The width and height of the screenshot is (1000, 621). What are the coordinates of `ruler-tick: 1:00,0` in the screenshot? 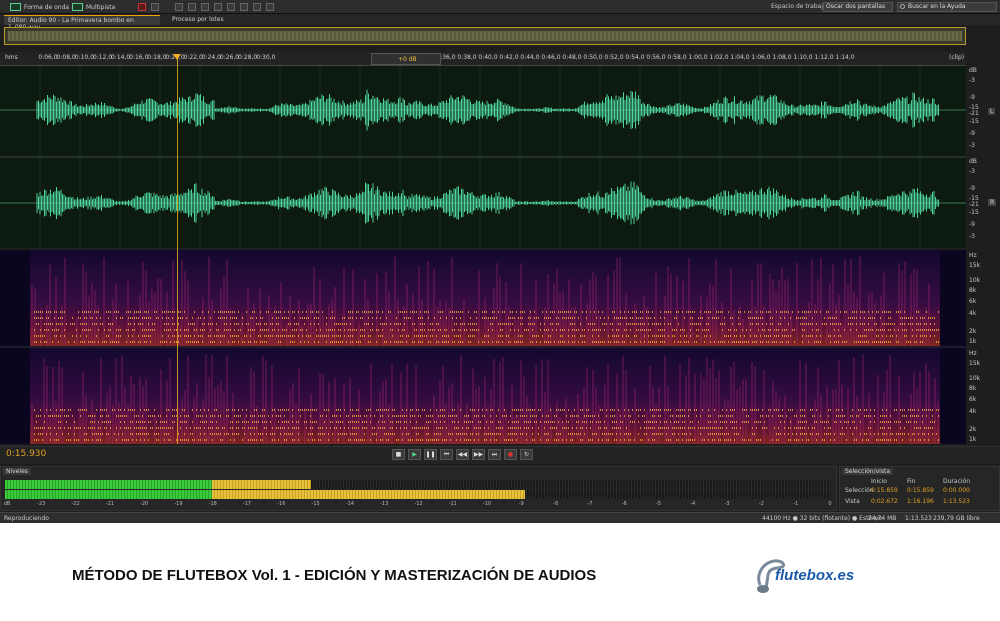 It's located at (698, 57).